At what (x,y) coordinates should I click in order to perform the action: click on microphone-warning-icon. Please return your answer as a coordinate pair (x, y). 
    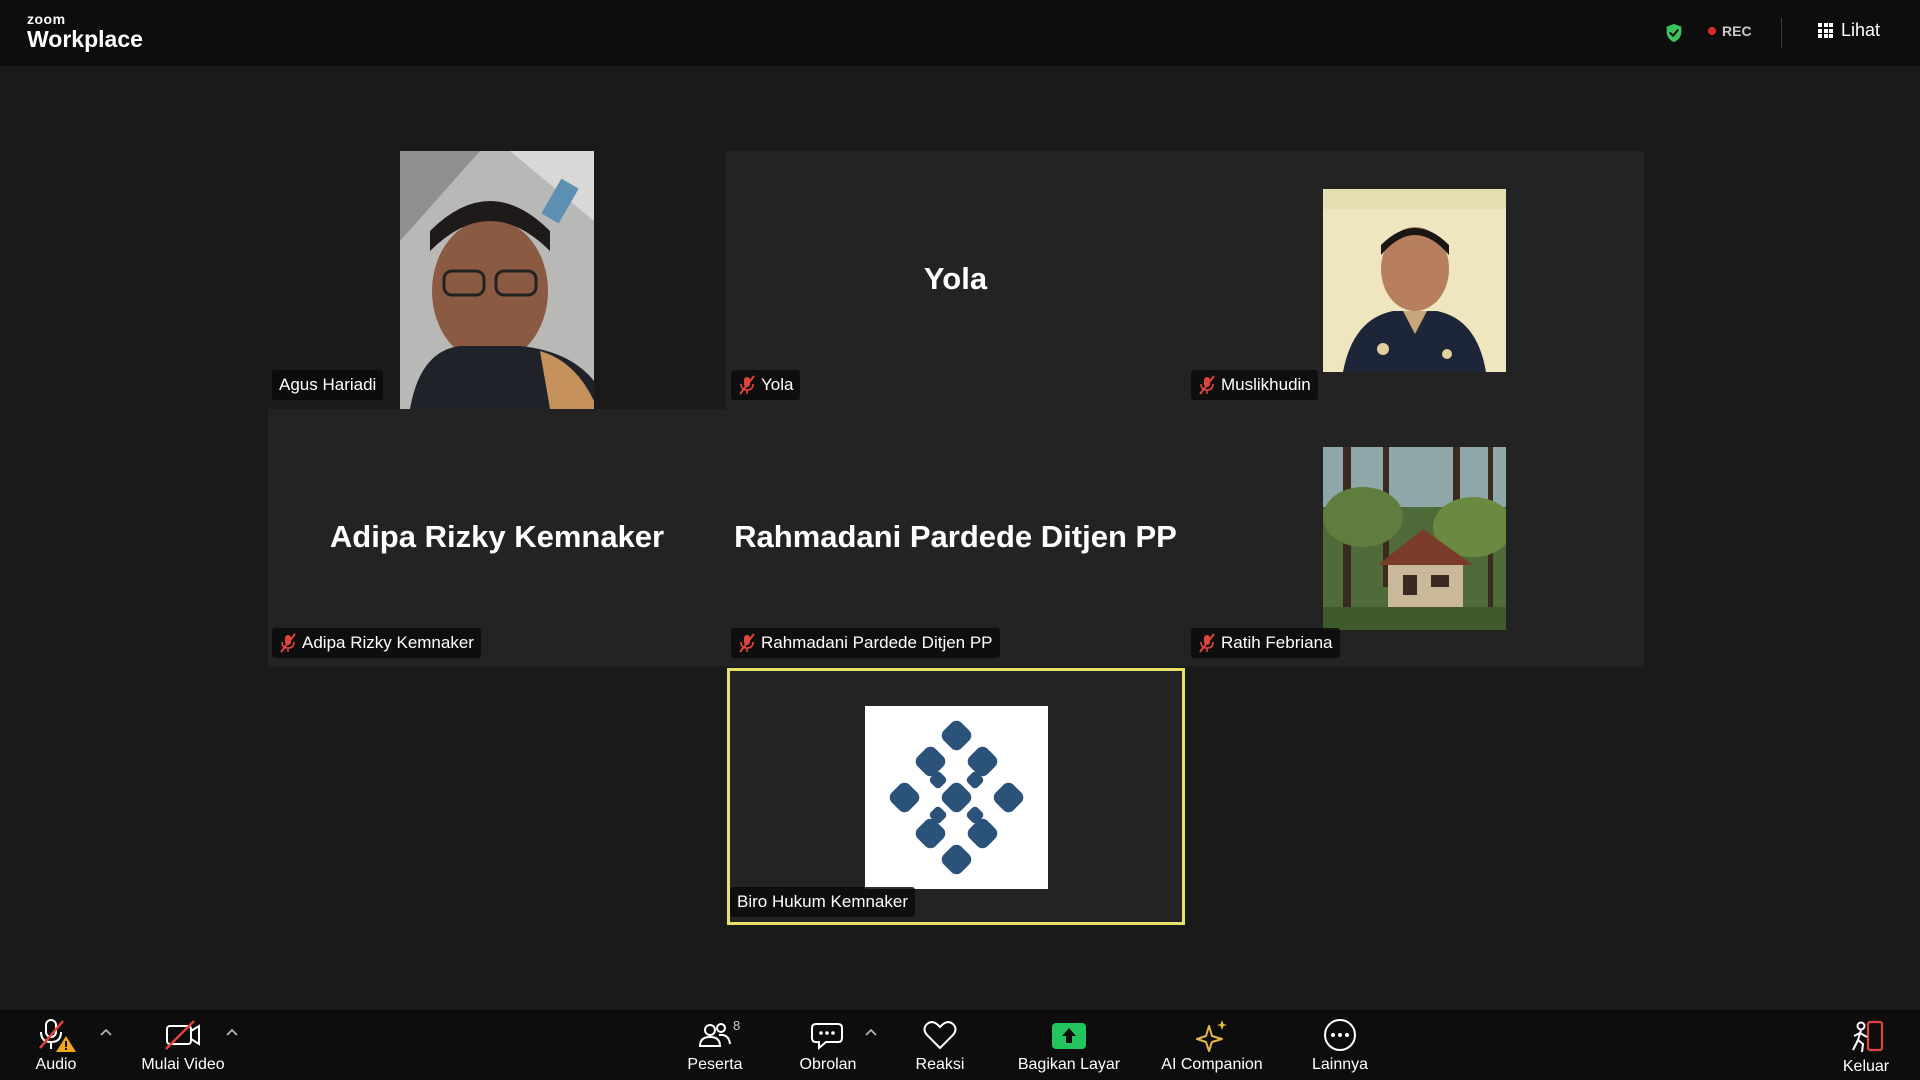
    Looking at the image, I should click on (57, 1035).